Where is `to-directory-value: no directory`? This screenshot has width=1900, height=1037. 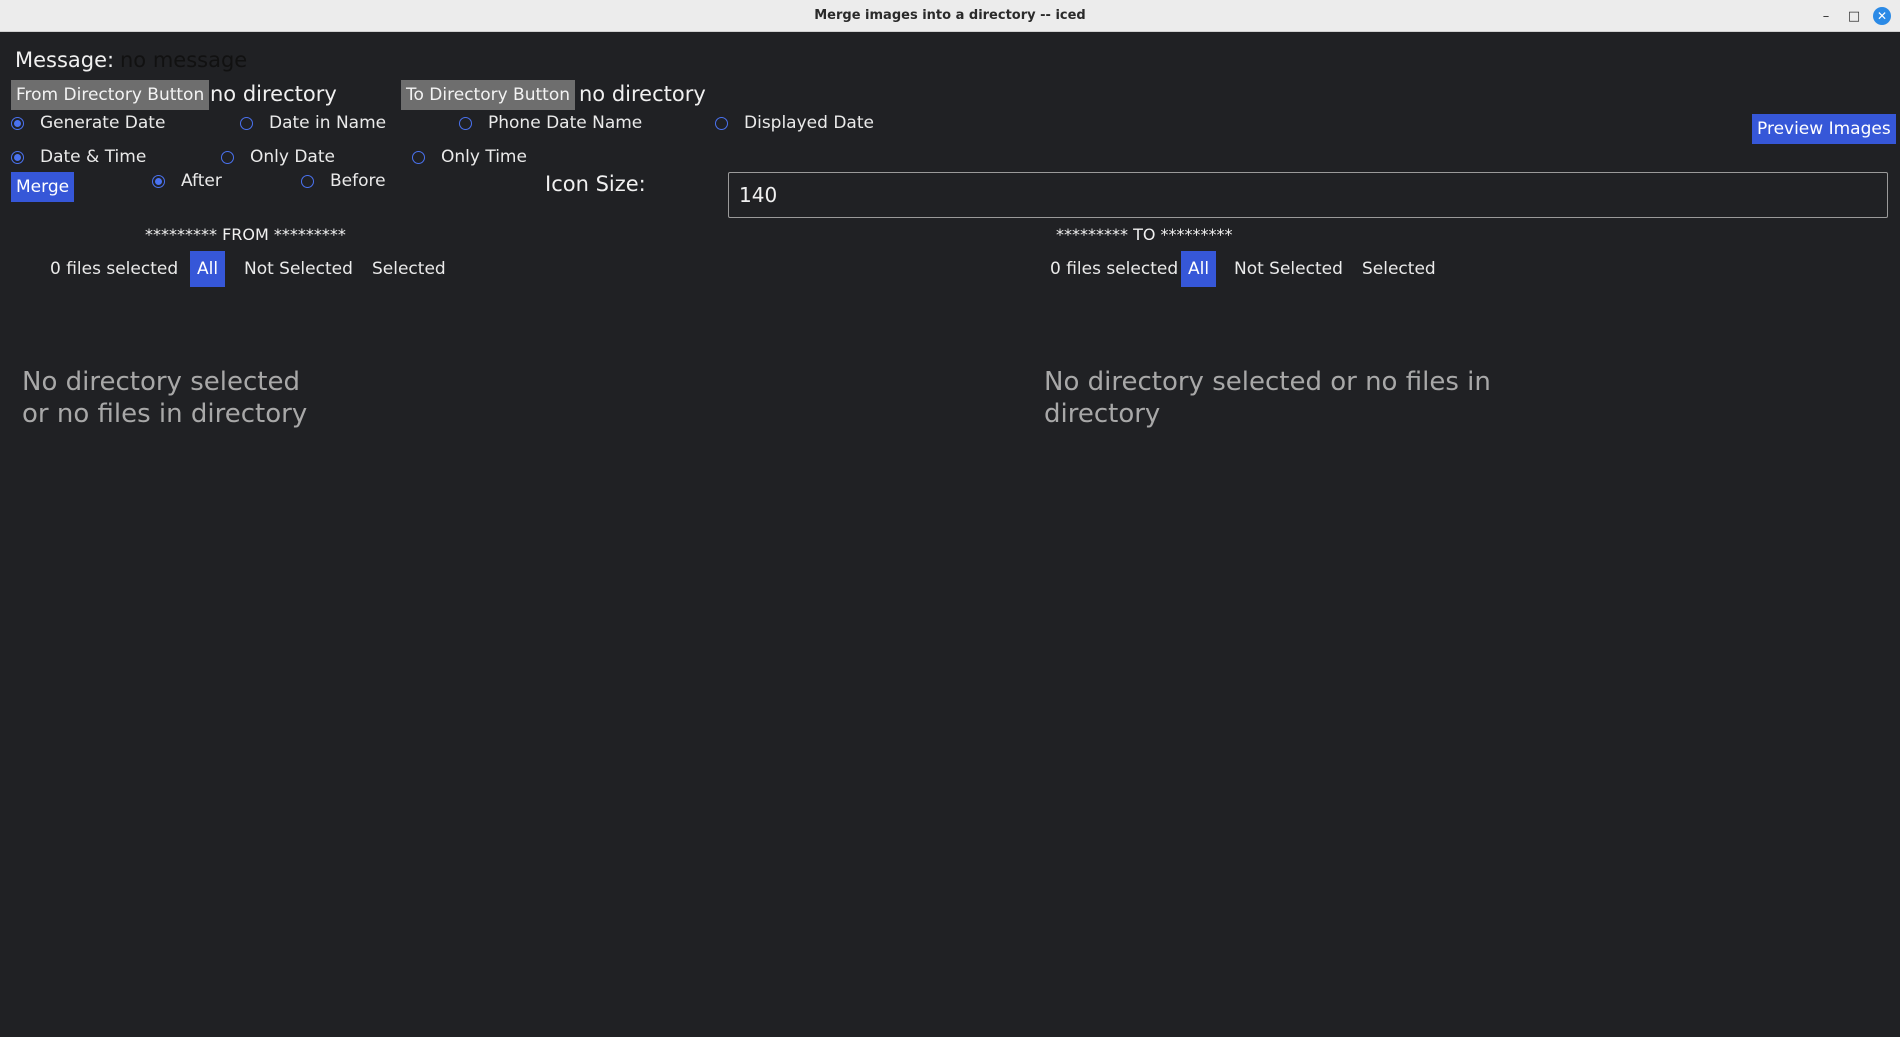 to-directory-value: no directory is located at coordinates (642, 94).